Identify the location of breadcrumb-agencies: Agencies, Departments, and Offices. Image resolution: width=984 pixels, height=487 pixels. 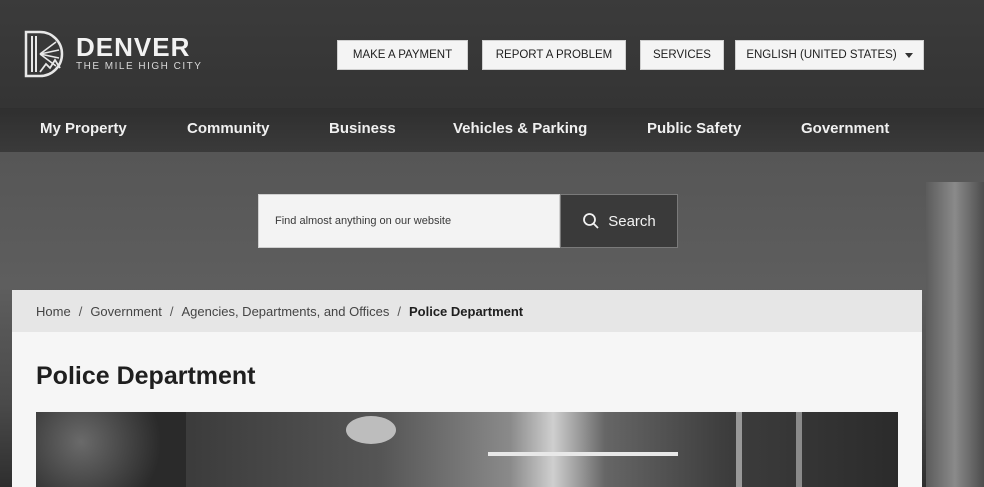
(285, 311).